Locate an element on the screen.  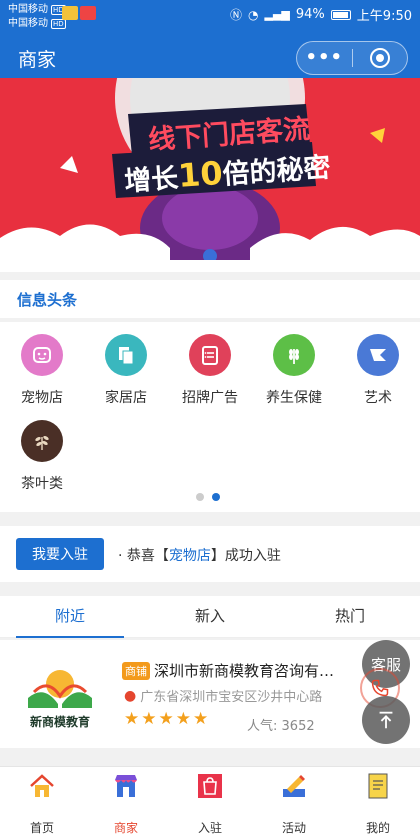
category-label: 养生保健 is located at coordinates (294, 398).